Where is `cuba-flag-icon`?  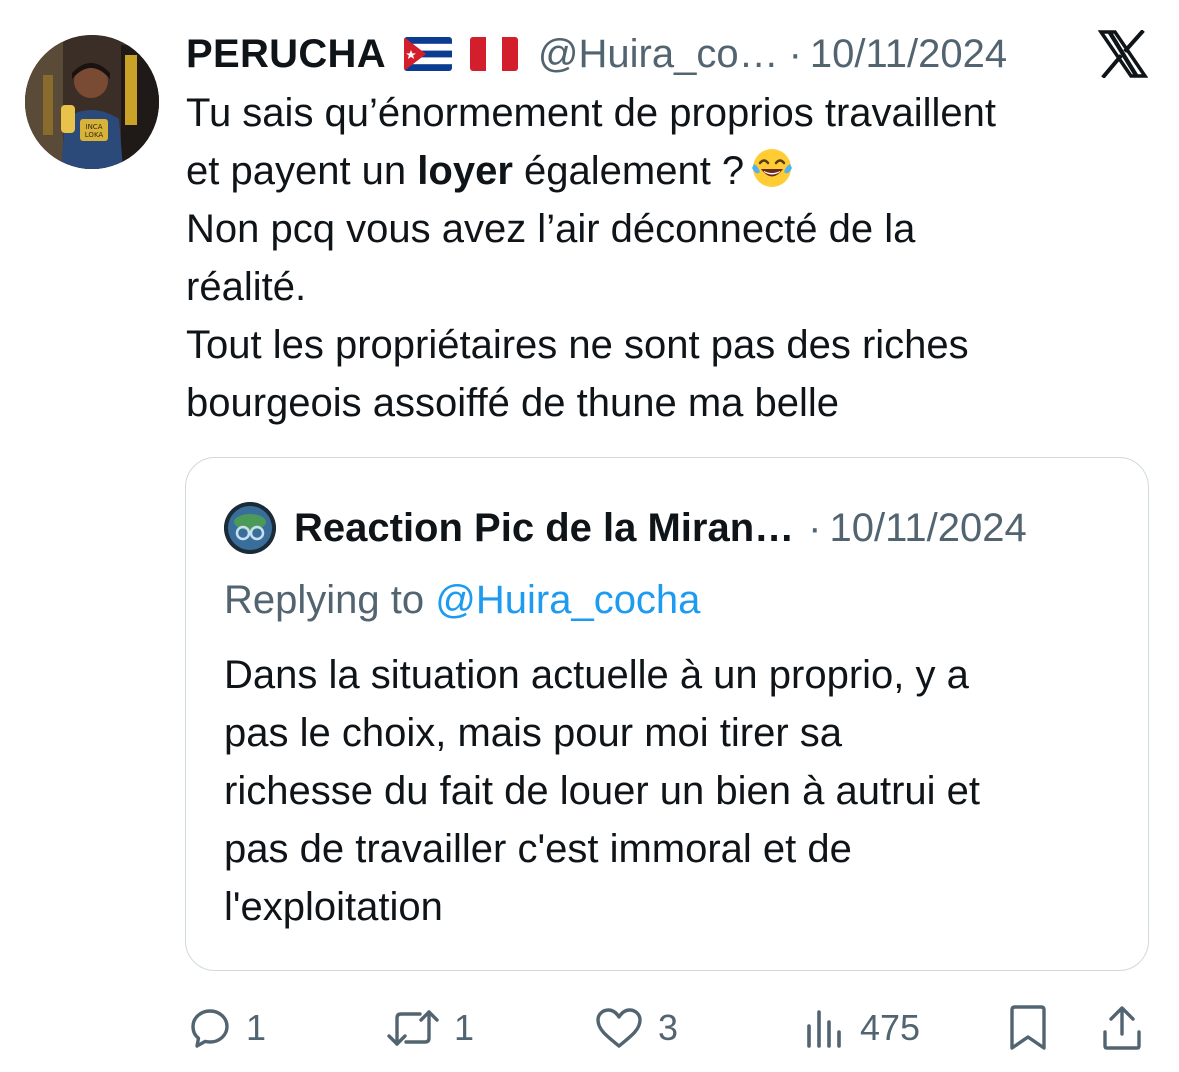 cuba-flag-icon is located at coordinates (427, 54).